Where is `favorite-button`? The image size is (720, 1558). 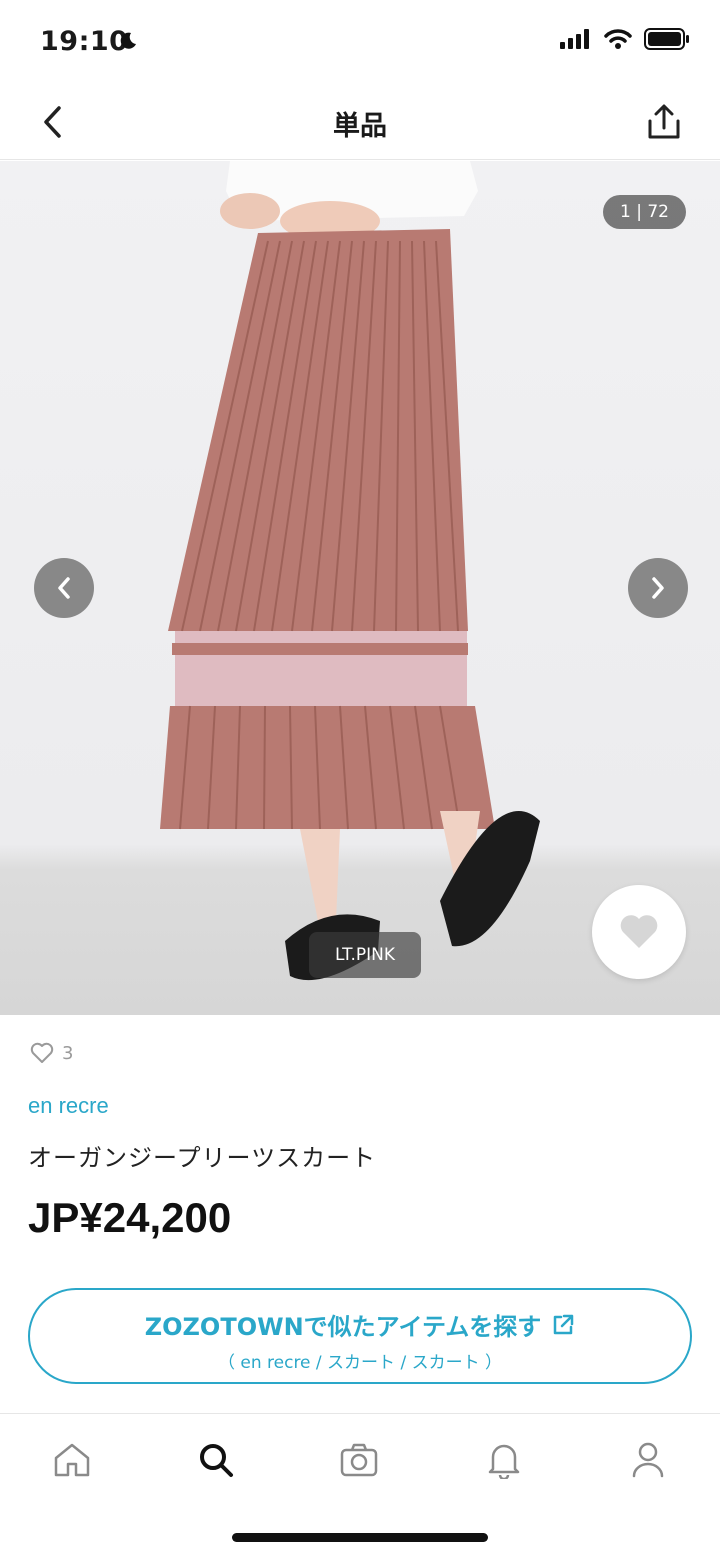 favorite-button is located at coordinates (639, 932).